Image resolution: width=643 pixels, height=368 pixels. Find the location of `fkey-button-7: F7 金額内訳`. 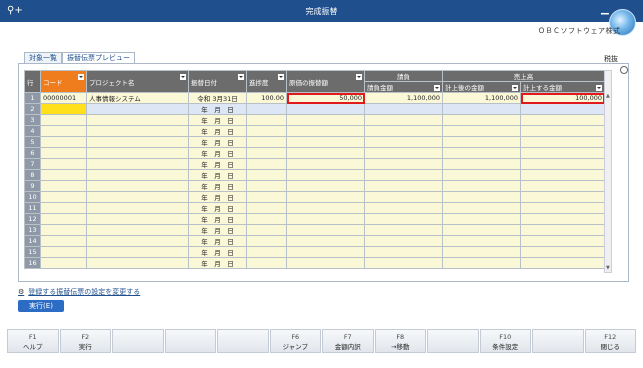

fkey-button-7: F7 金額内訳 is located at coordinates (348, 341).